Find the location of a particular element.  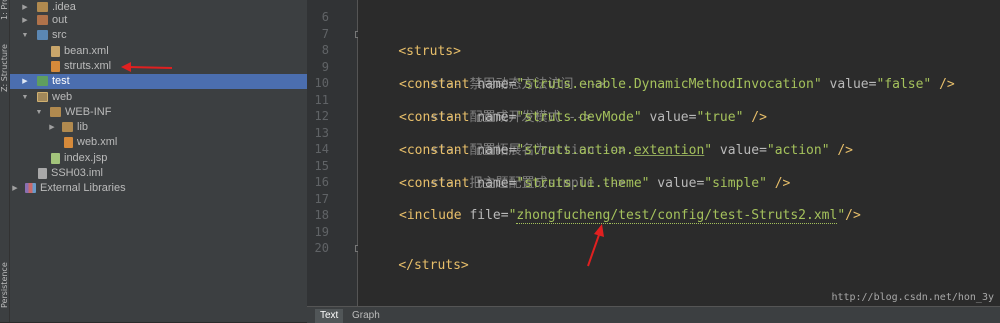

code-line-7: <struts> is located at coordinates (414, 42).